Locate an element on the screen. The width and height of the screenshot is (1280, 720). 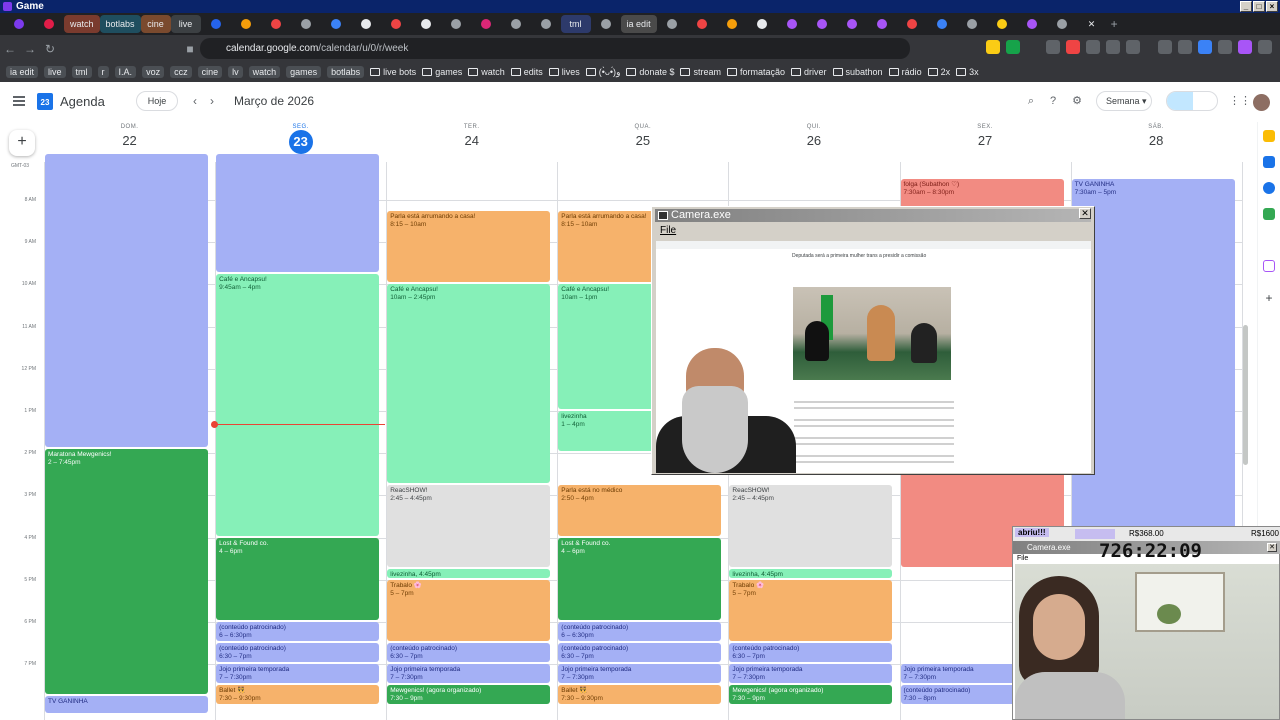
calendar-event: Trabalo 🌸 5 – 7pm is located at coordinates (811, 610).